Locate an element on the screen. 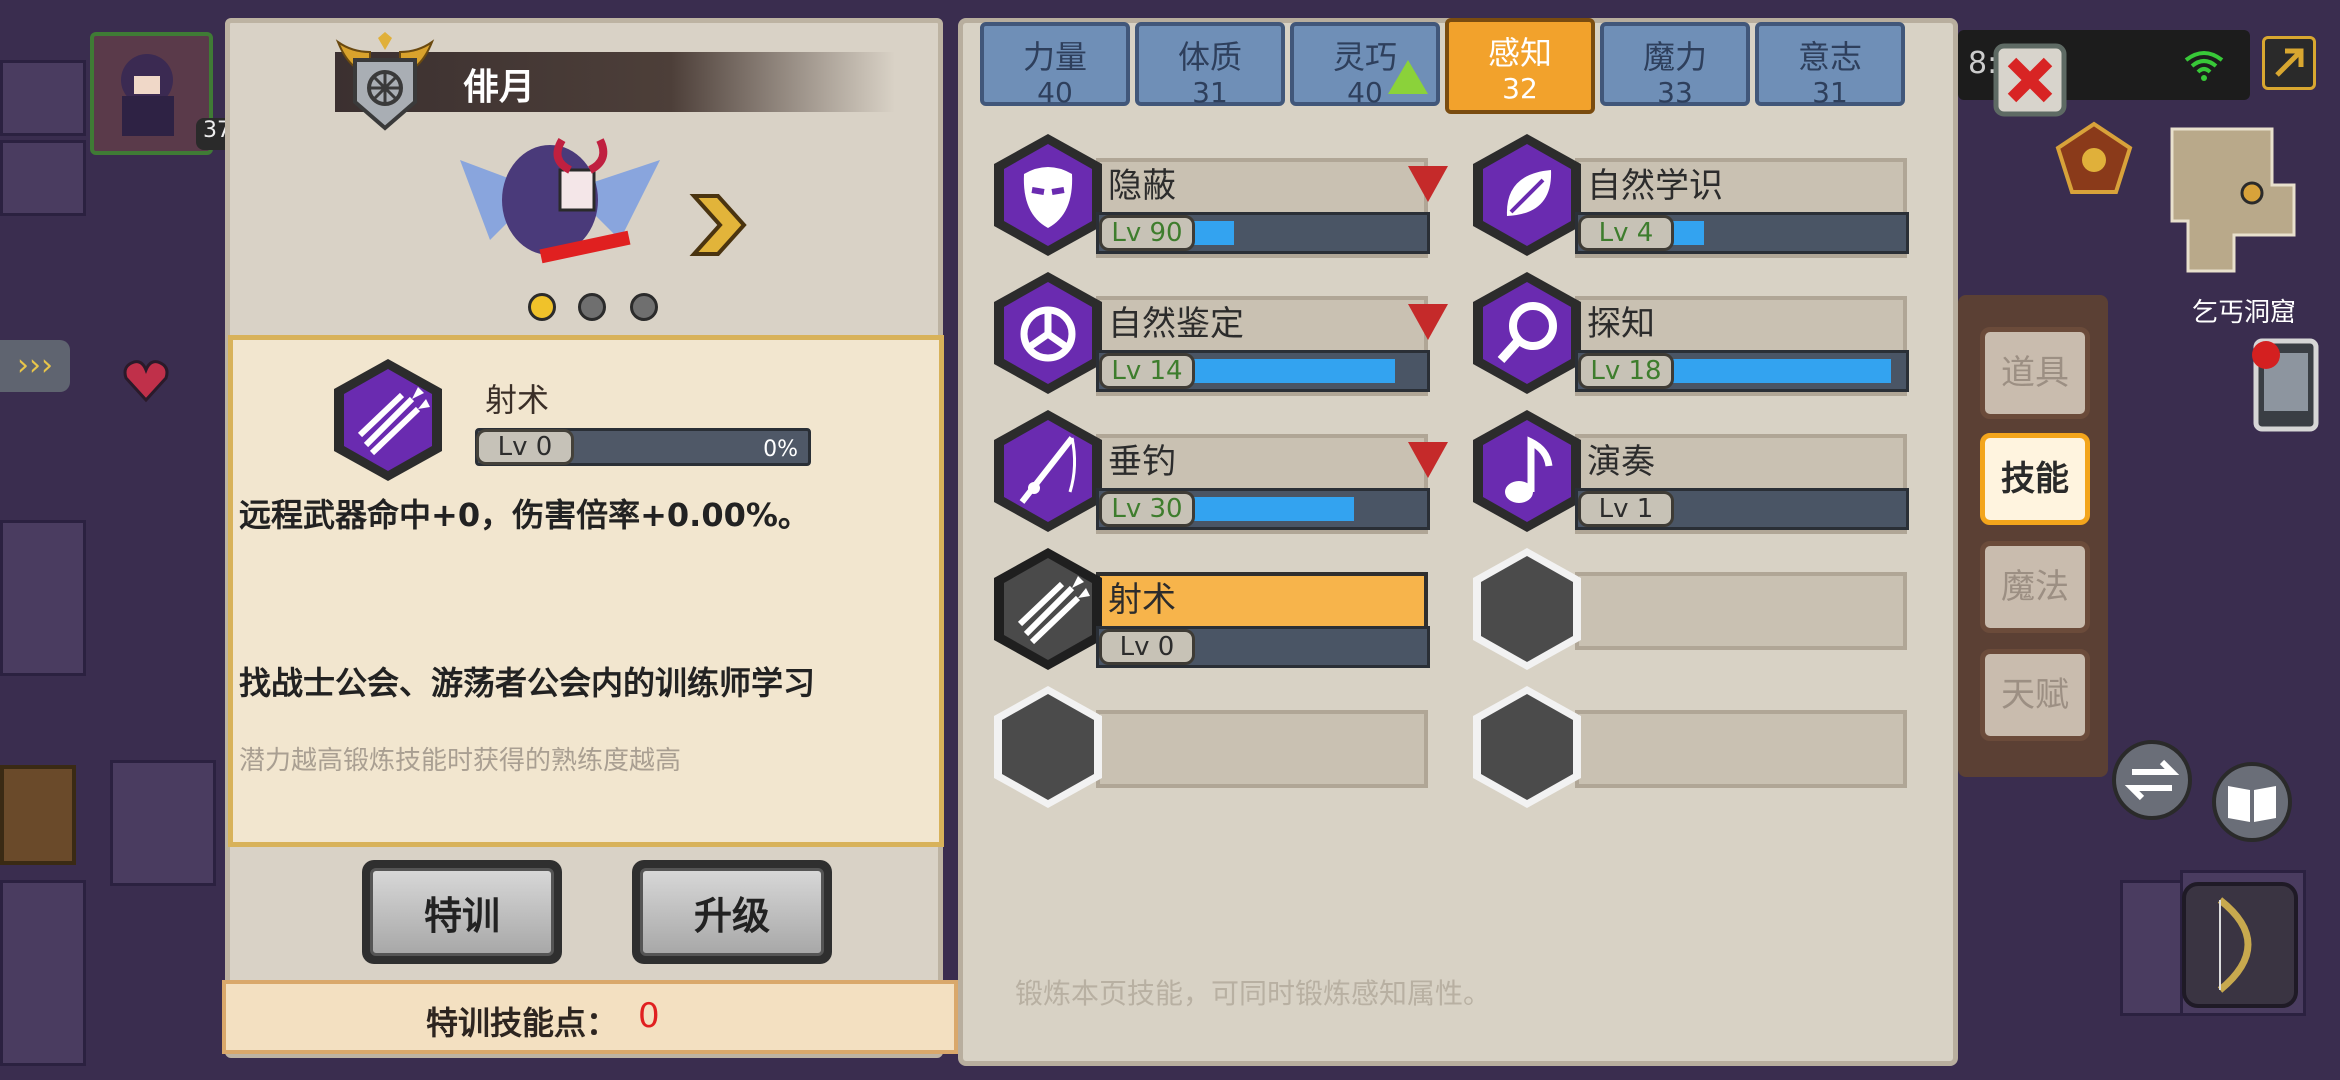  selected-skill-name: 射术 is located at coordinates (517, 400).